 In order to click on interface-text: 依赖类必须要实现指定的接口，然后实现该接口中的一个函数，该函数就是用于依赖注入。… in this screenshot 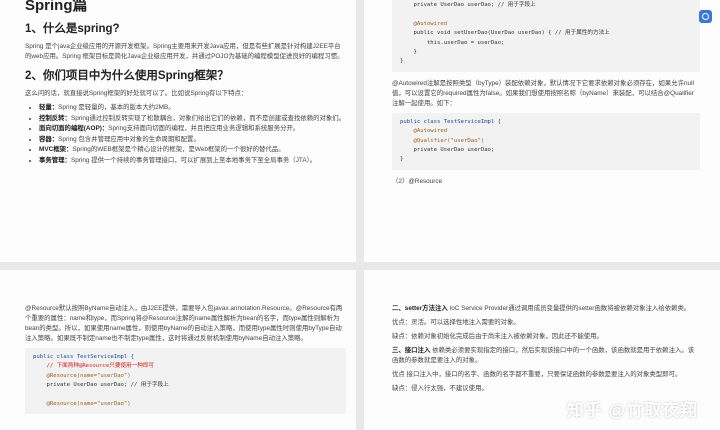, I will do `click(543, 355)`.